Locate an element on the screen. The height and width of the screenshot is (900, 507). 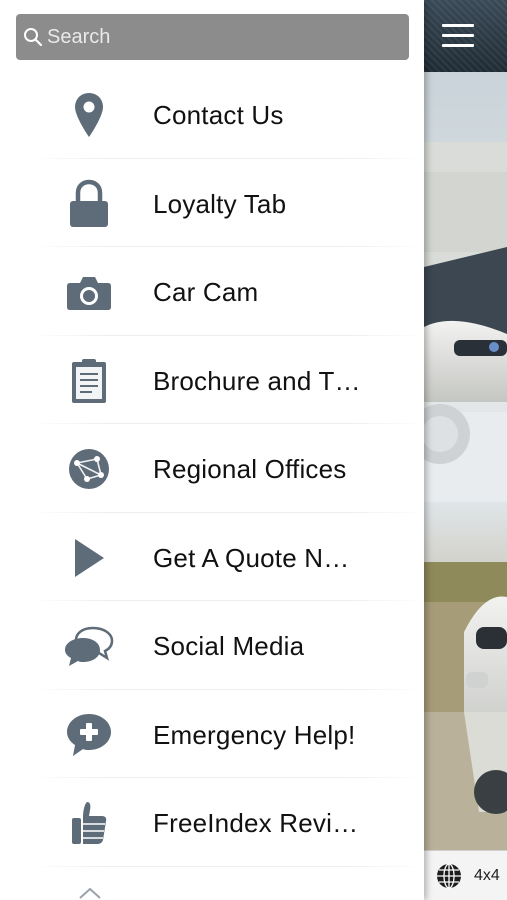
vehicle-banner-image is located at coordinates (465, 461).